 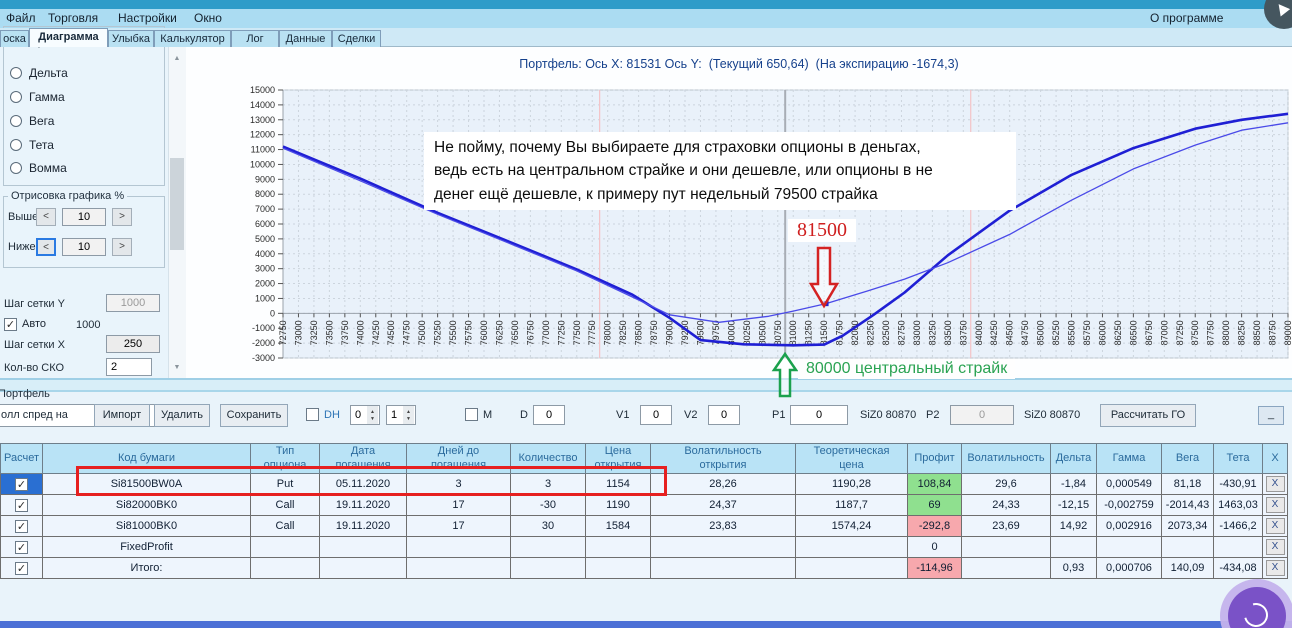 What do you see at coordinates (1164, 332) in the screenshot?
I see `x-tick-label: 87000` at bounding box center [1164, 332].